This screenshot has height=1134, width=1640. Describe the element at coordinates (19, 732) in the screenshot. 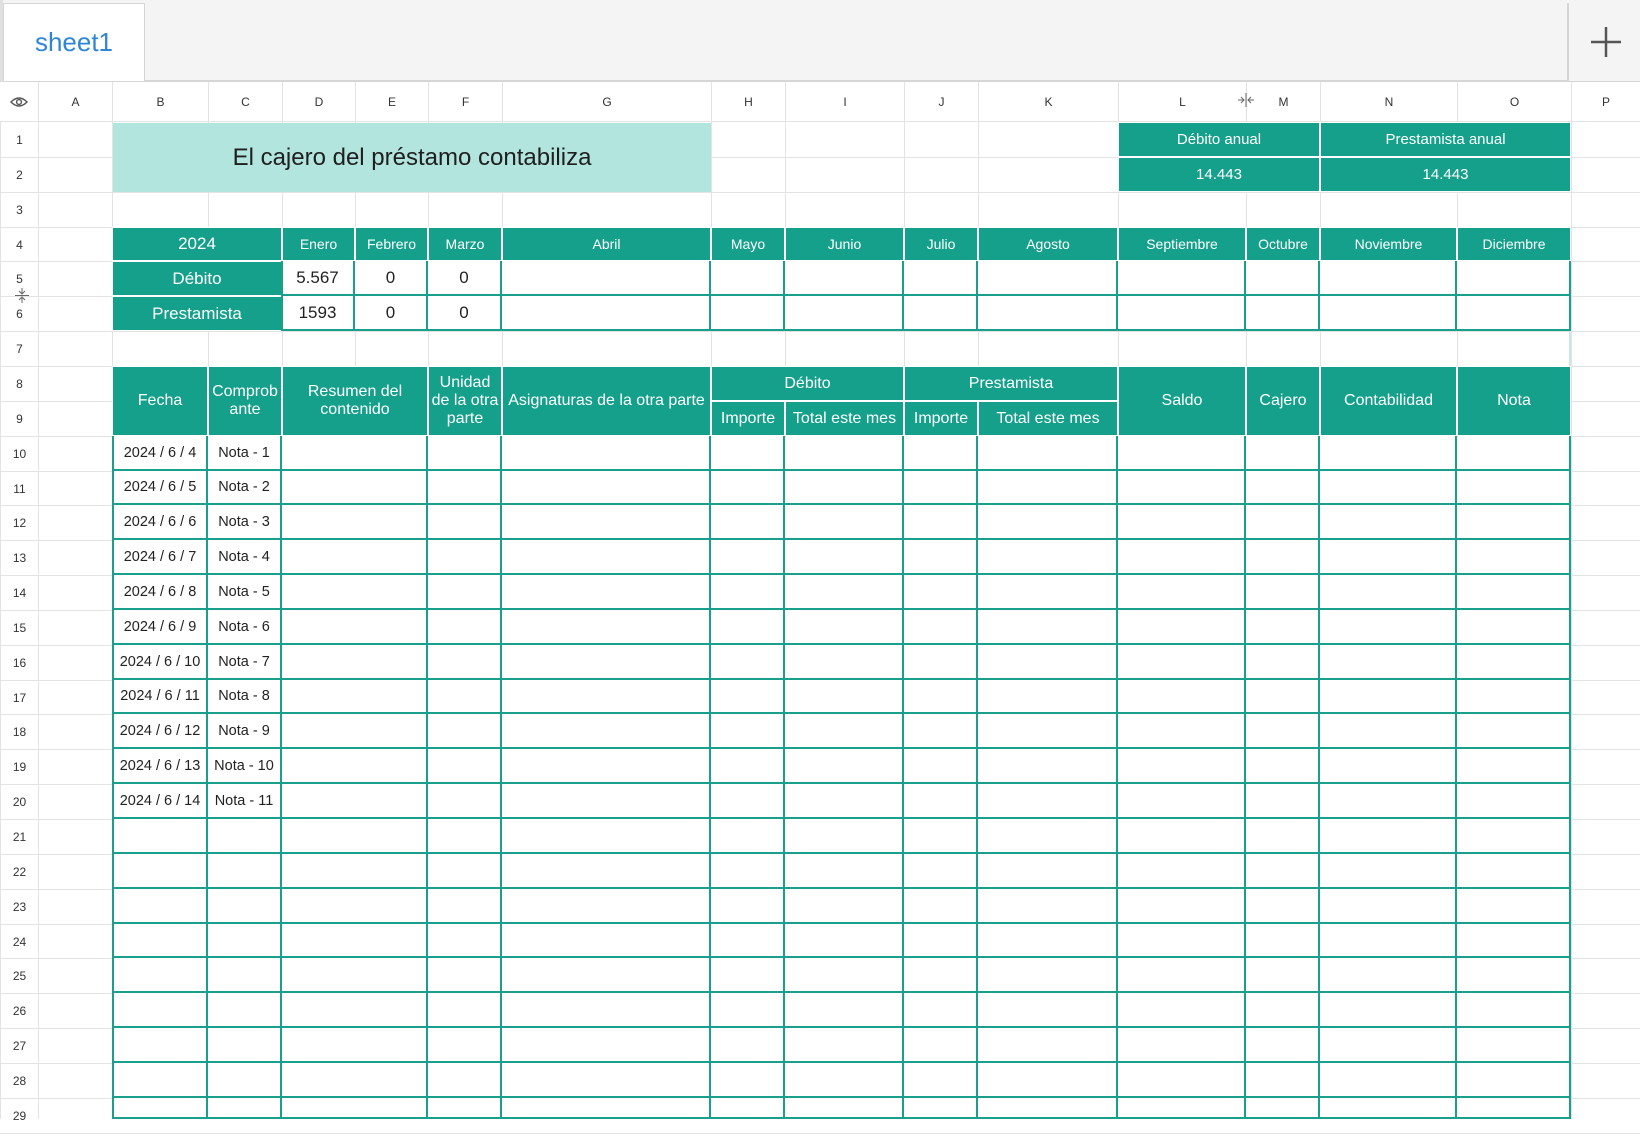

I see `row-header-18: 18` at that location.